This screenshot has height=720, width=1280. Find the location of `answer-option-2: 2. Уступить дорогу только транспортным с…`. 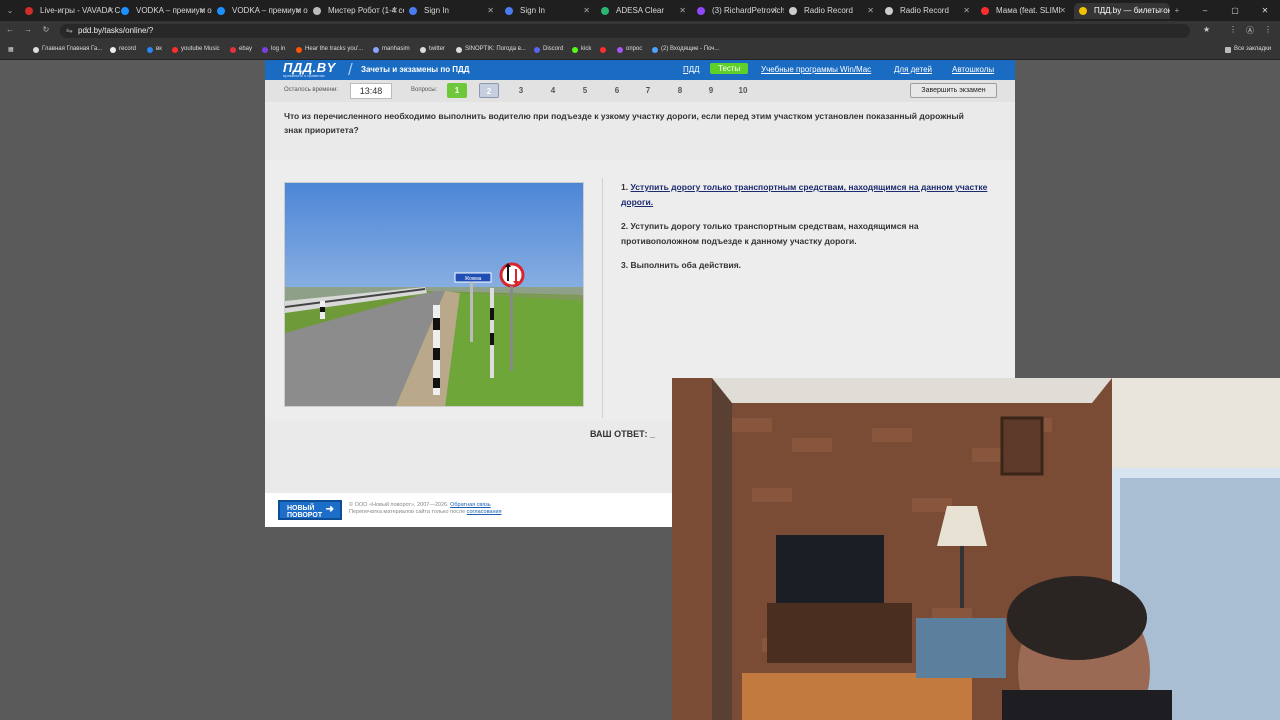

answer-option-2: 2. Уступить дорогу только транспортным с… is located at coordinates (806, 234).